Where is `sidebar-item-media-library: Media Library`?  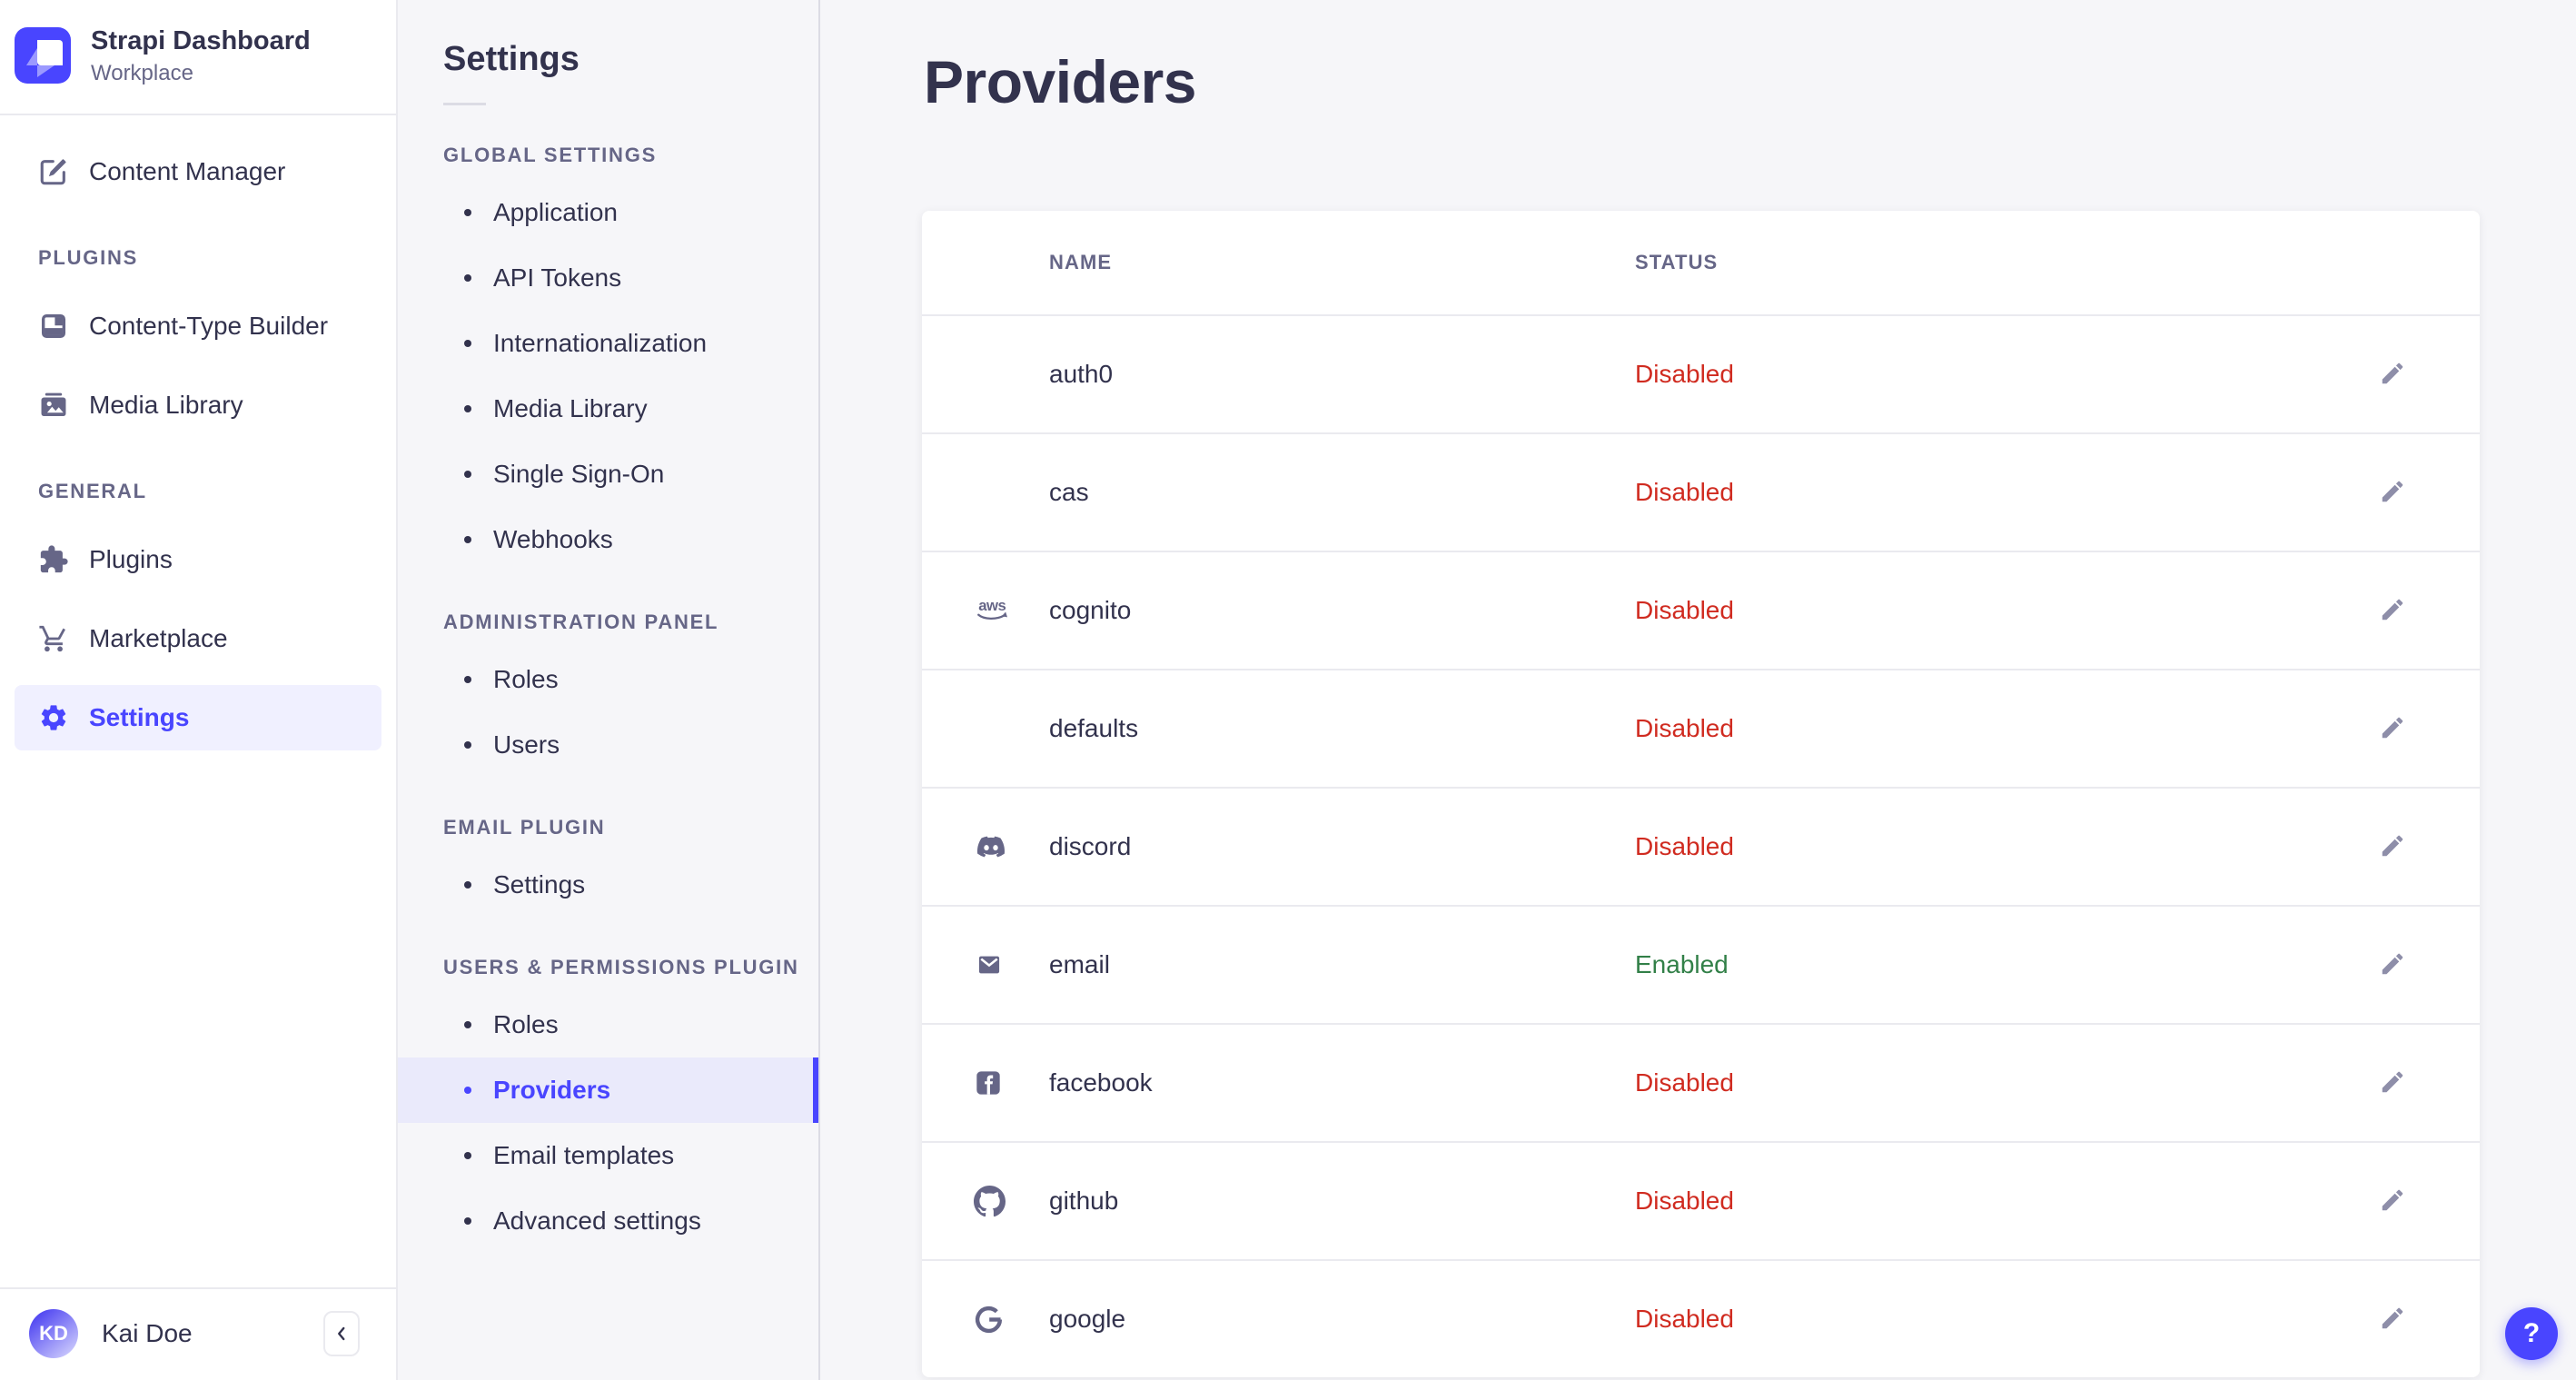 sidebar-item-media-library: Media Library is located at coordinates (198, 405).